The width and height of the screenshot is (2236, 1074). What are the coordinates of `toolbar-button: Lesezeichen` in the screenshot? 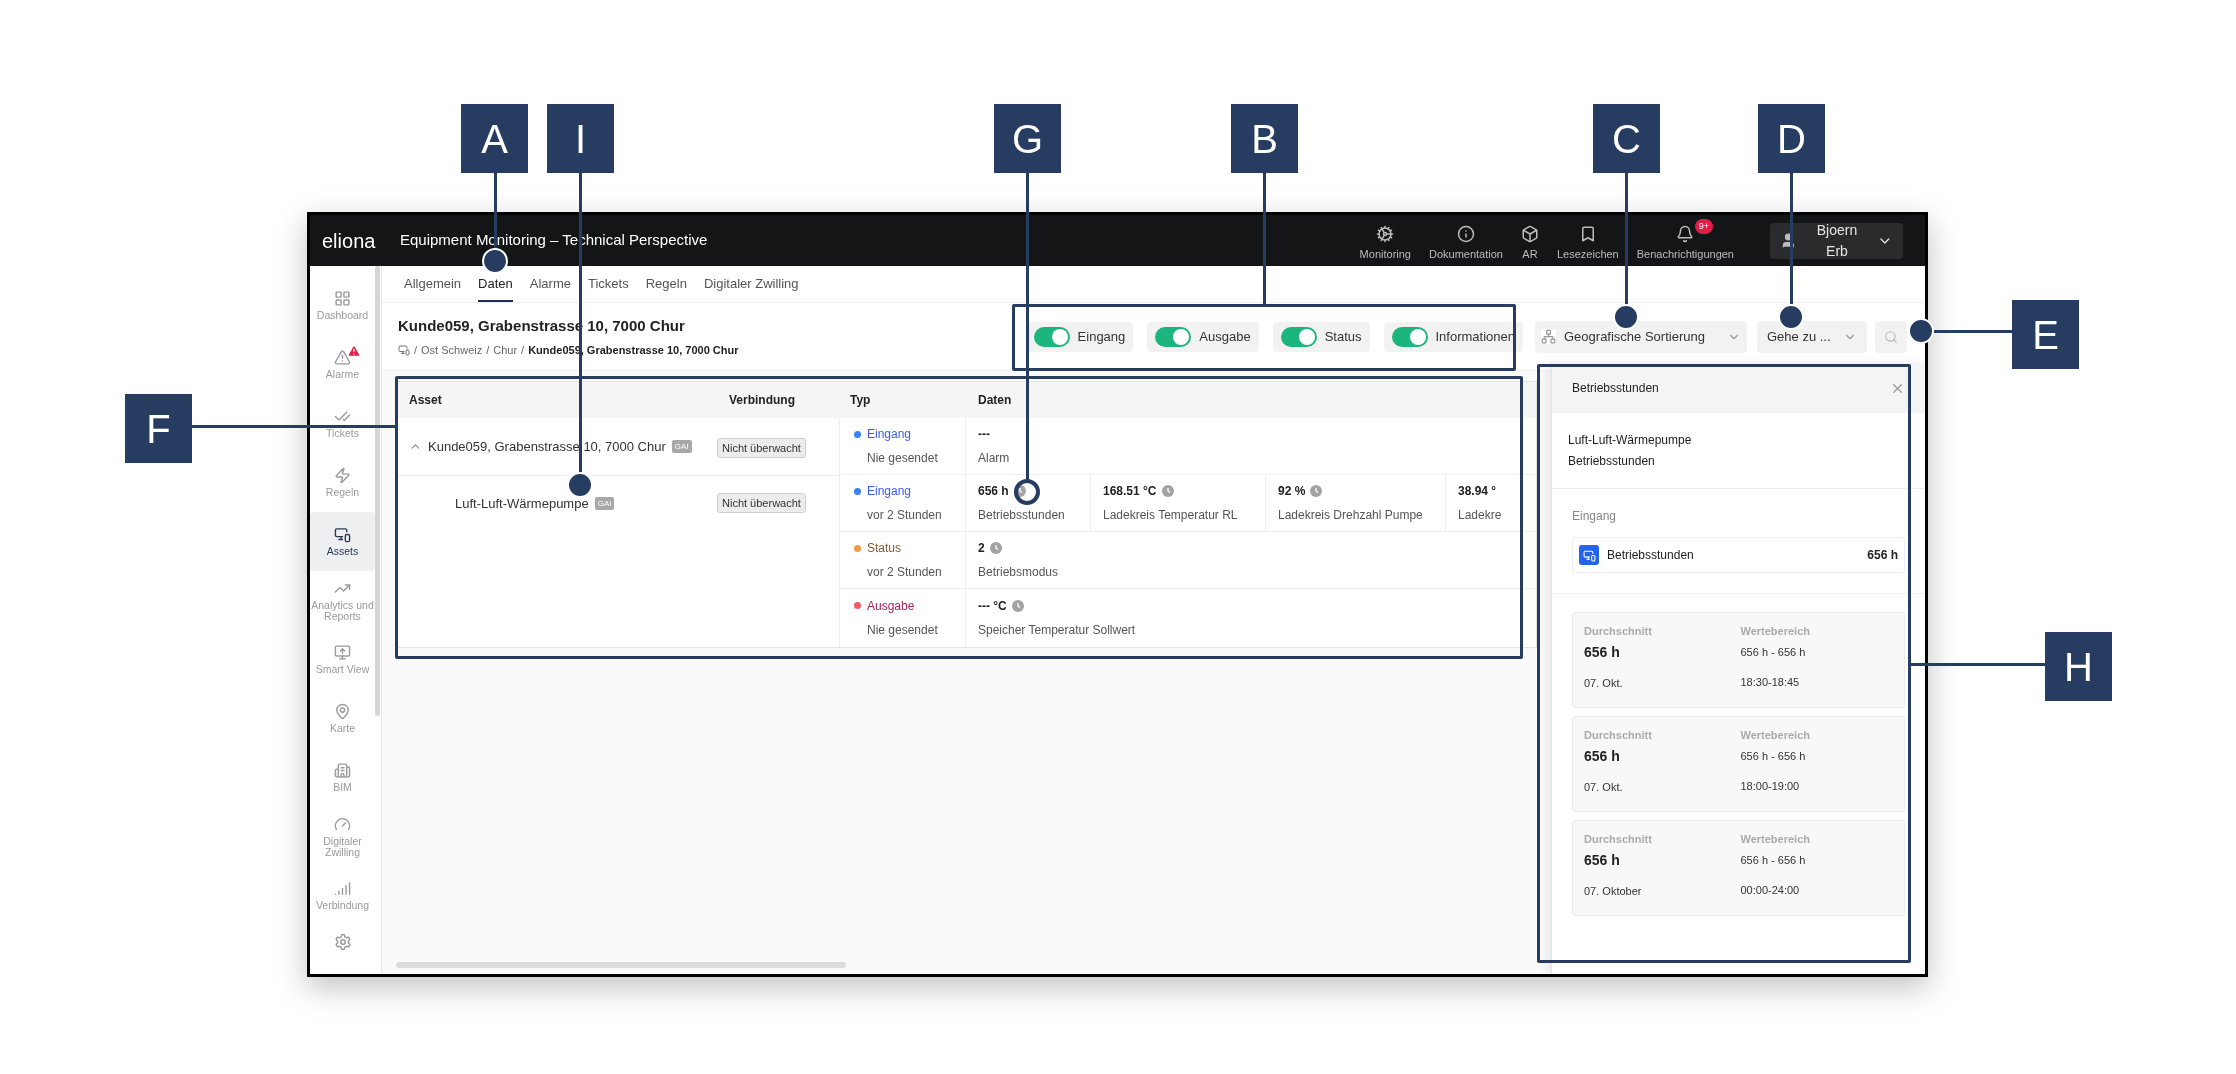 It's located at (1587, 240).